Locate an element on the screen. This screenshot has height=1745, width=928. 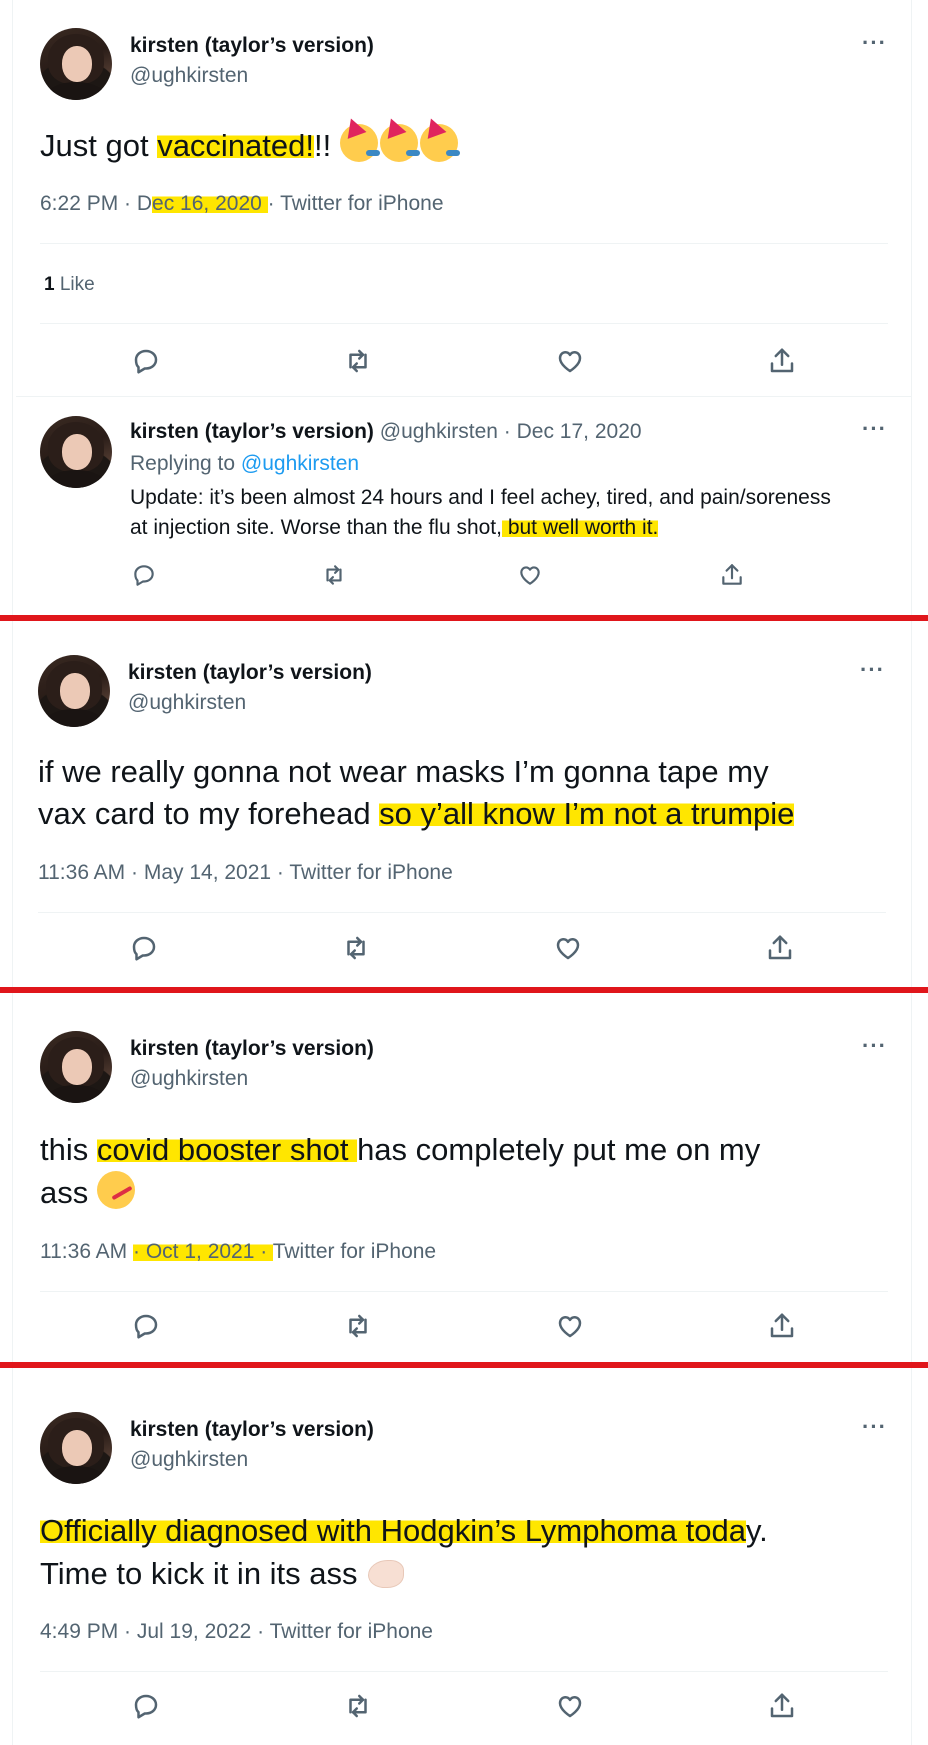
replying-to-link: @ughkirsten is located at coordinates (300, 463).